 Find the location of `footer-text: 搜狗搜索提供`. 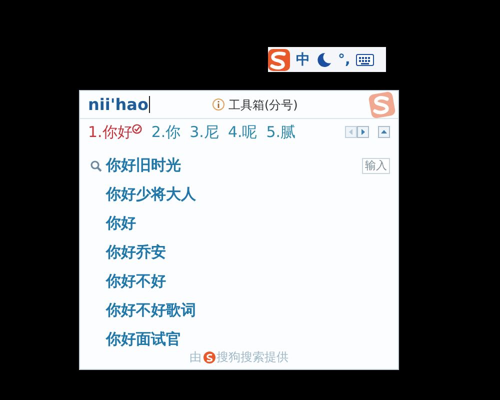

footer-text: 搜狗搜索提供 is located at coordinates (252, 357).